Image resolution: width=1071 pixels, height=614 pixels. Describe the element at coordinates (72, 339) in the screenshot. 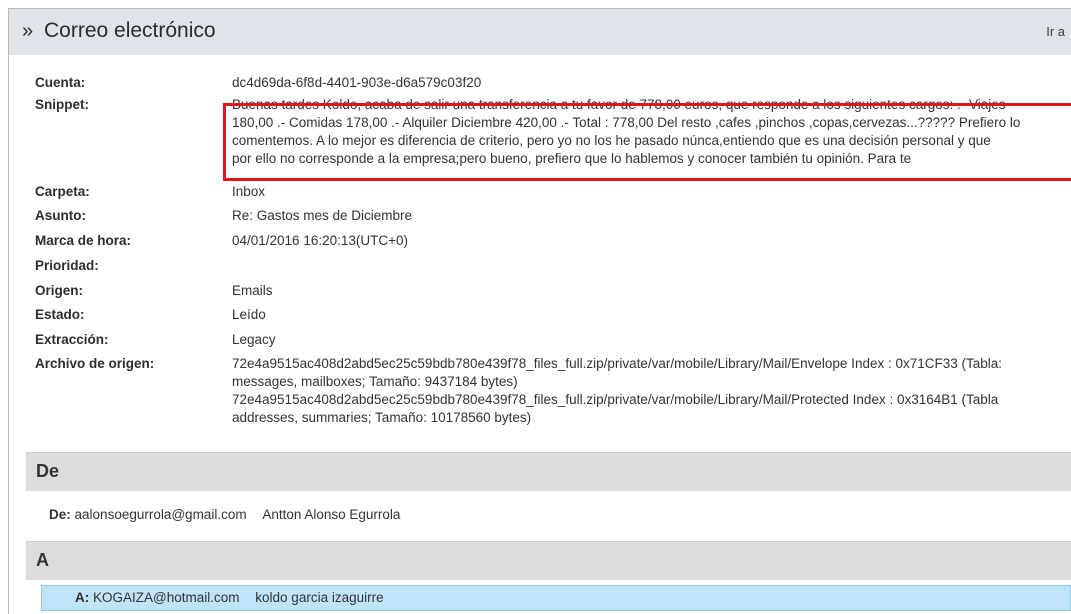

I see `field-label: Extracción:` at that location.